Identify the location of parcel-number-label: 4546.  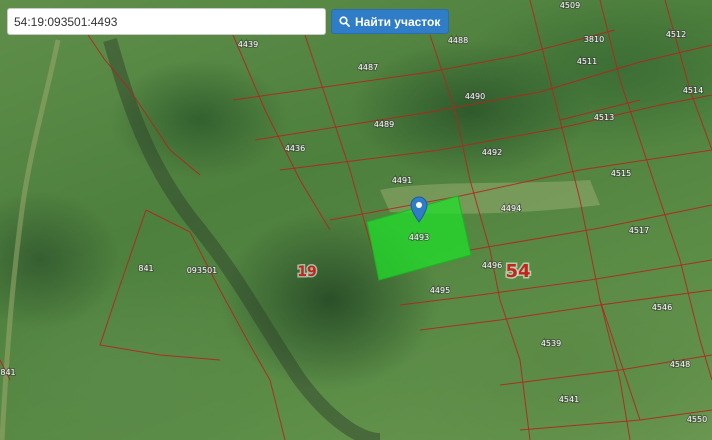
(662, 307).